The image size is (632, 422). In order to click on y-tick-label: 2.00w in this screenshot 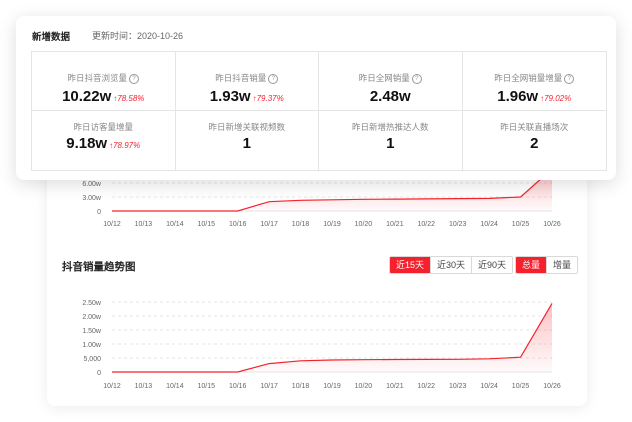, I will do `click(92, 317)`.